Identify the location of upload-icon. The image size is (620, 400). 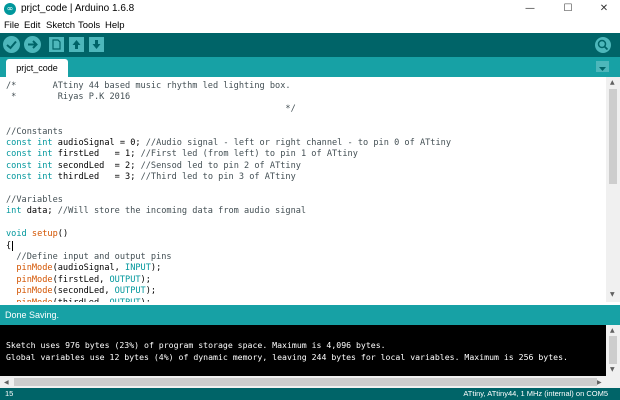
(33, 44).